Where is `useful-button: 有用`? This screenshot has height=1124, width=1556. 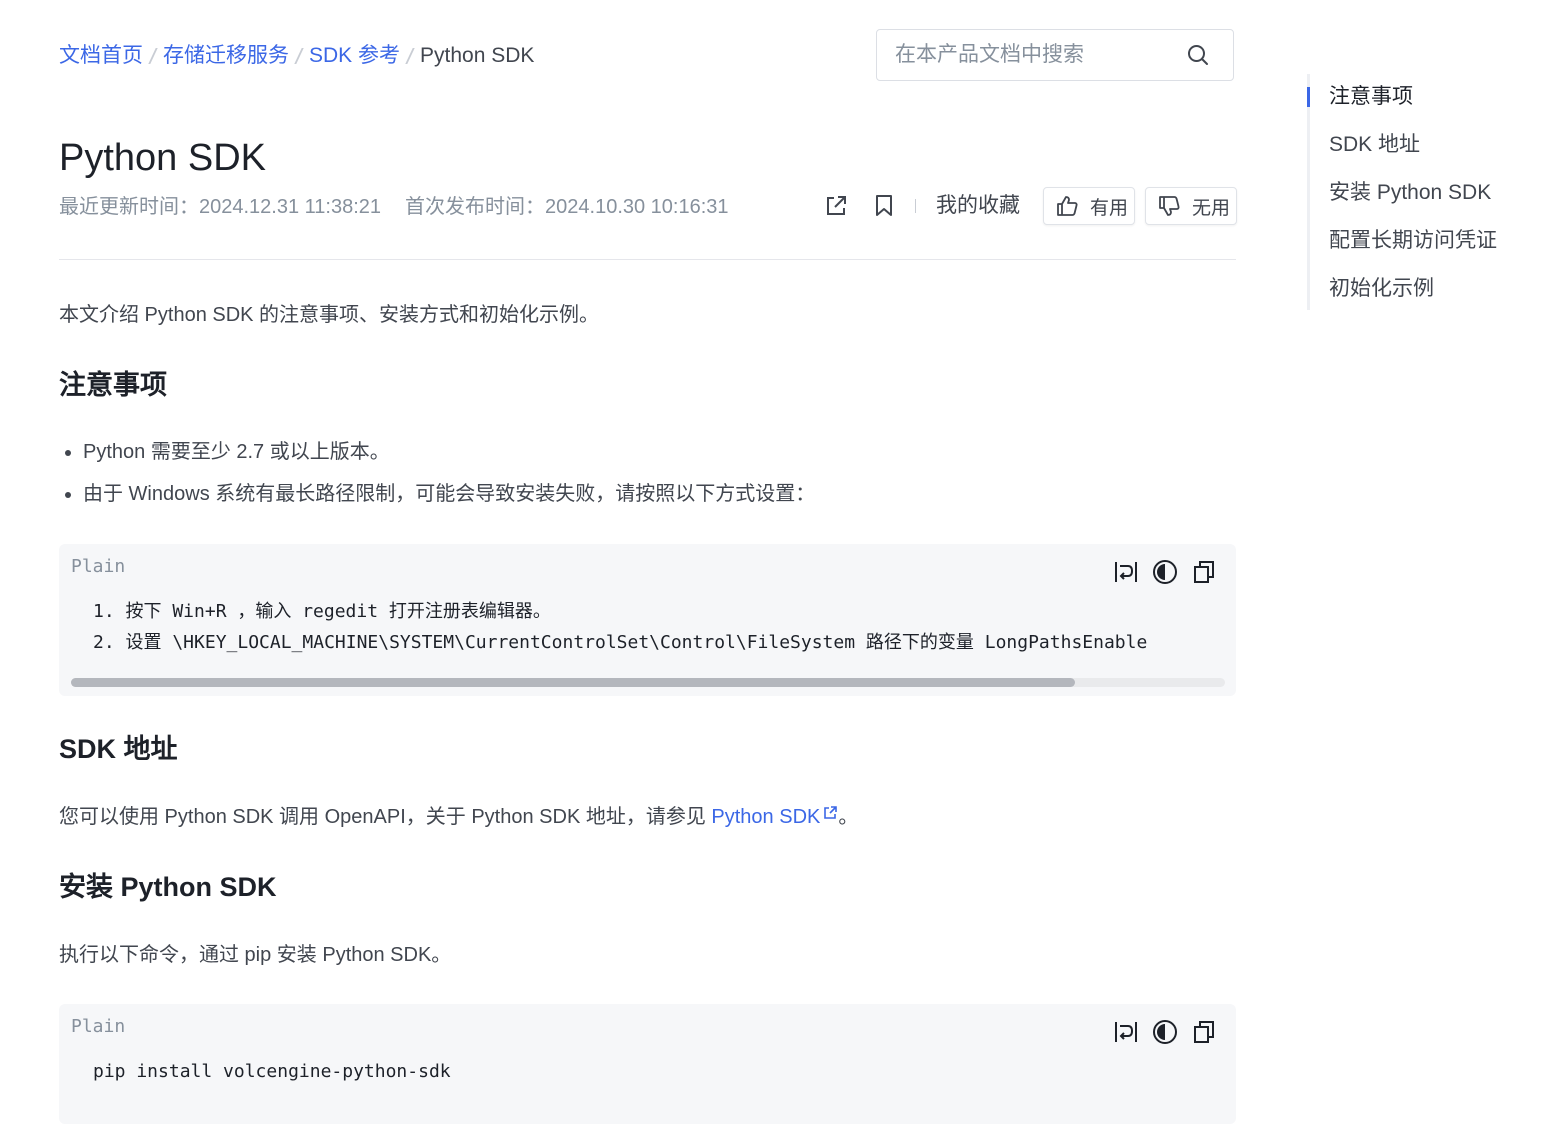
useful-button: 有用 is located at coordinates (1089, 206).